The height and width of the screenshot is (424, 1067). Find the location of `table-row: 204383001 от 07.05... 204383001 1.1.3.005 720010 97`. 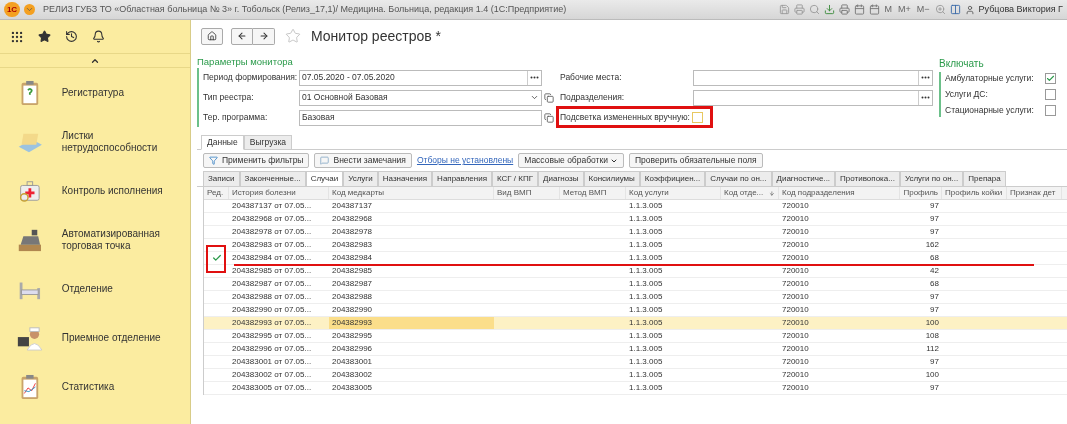

table-row: 204383001 от 07.05... 204383001 1.1.3.005 720010 97 is located at coordinates (635, 362).